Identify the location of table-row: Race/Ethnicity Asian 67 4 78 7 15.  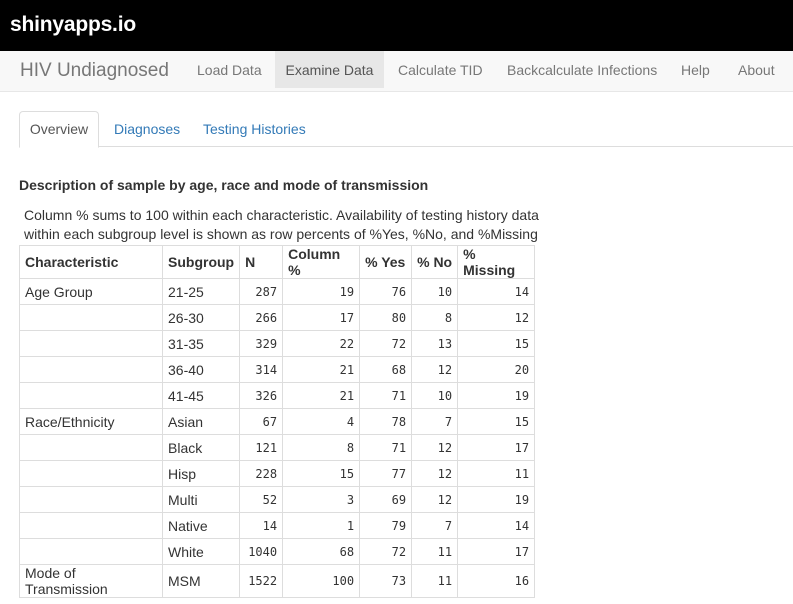
(277, 421).